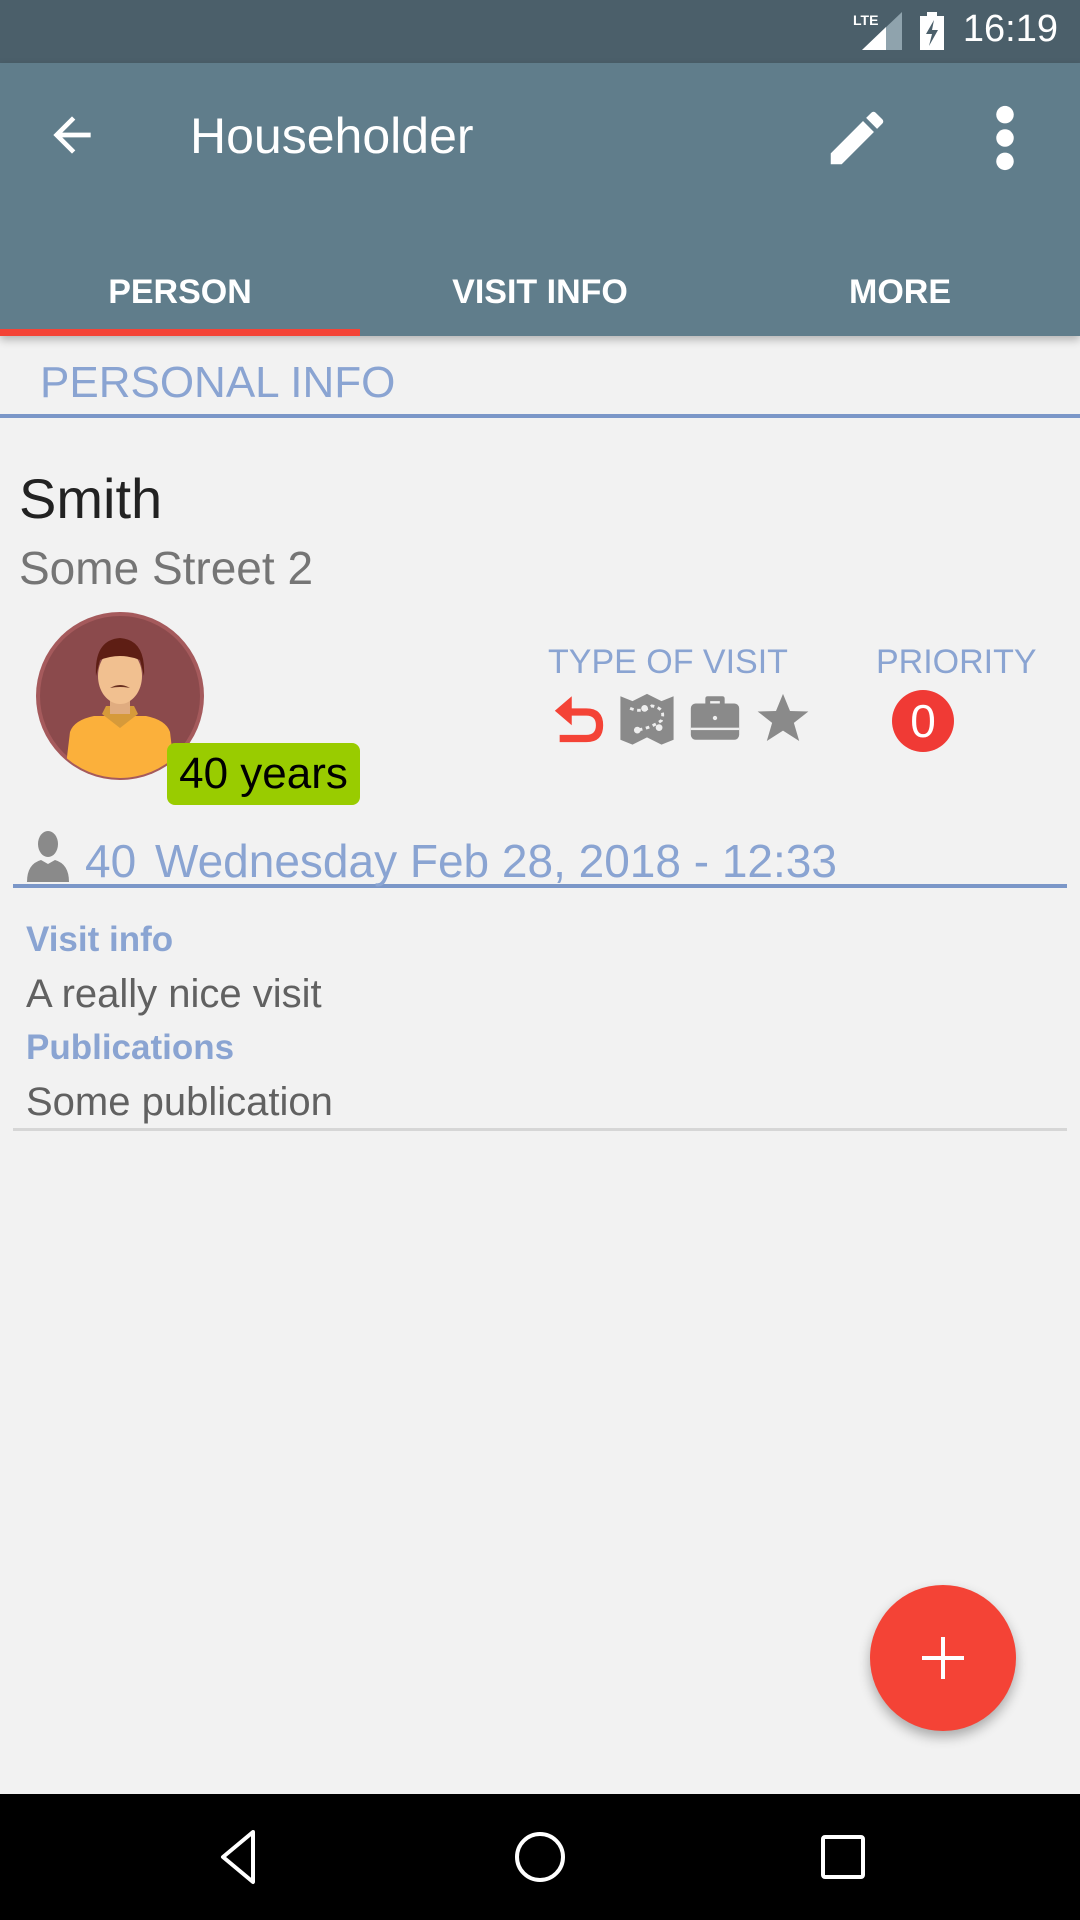 This screenshot has width=1080, height=1920. What do you see at coordinates (956, 662) in the screenshot?
I see `priority-label: PRIORITY` at bounding box center [956, 662].